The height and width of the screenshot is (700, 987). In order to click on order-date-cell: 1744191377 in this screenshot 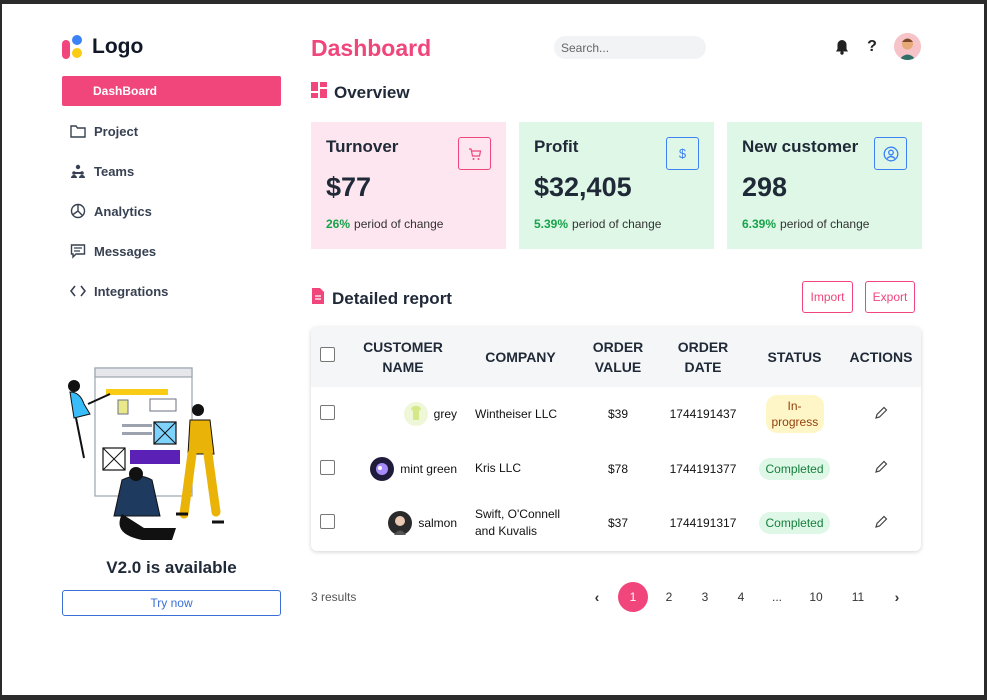, I will do `click(703, 468)`.